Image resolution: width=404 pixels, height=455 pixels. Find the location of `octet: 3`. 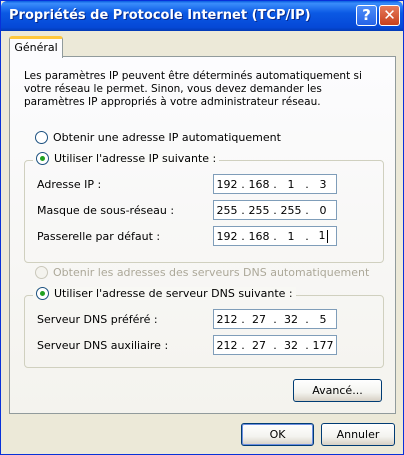

octet: 3 is located at coordinates (323, 184).